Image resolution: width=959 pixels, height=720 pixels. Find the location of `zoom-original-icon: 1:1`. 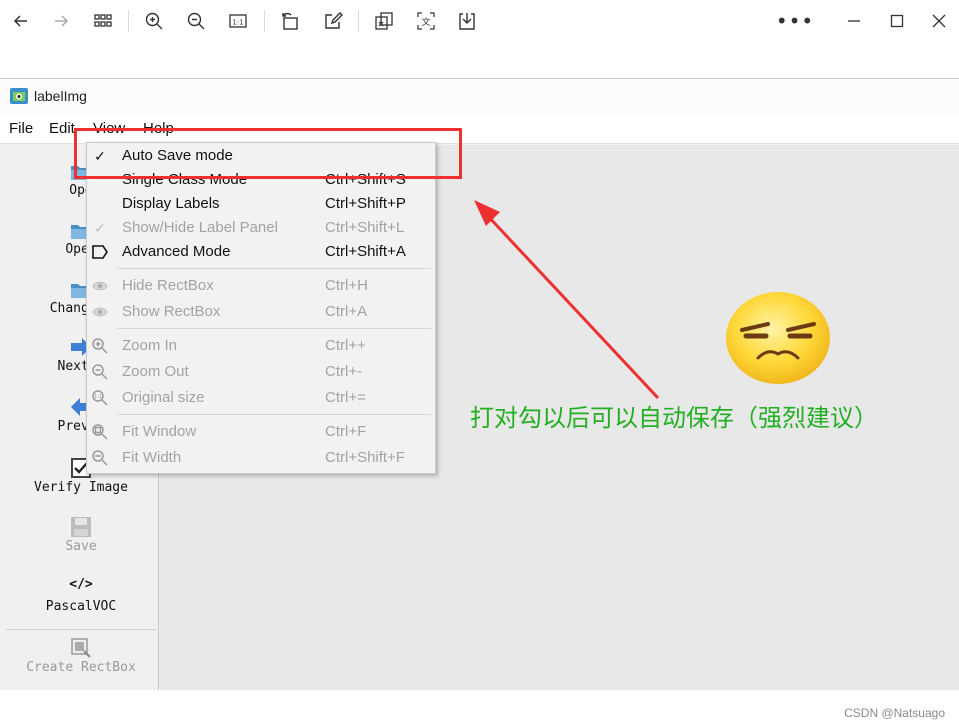

zoom-original-icon: 1:1 is located at coordinates (100, 398).